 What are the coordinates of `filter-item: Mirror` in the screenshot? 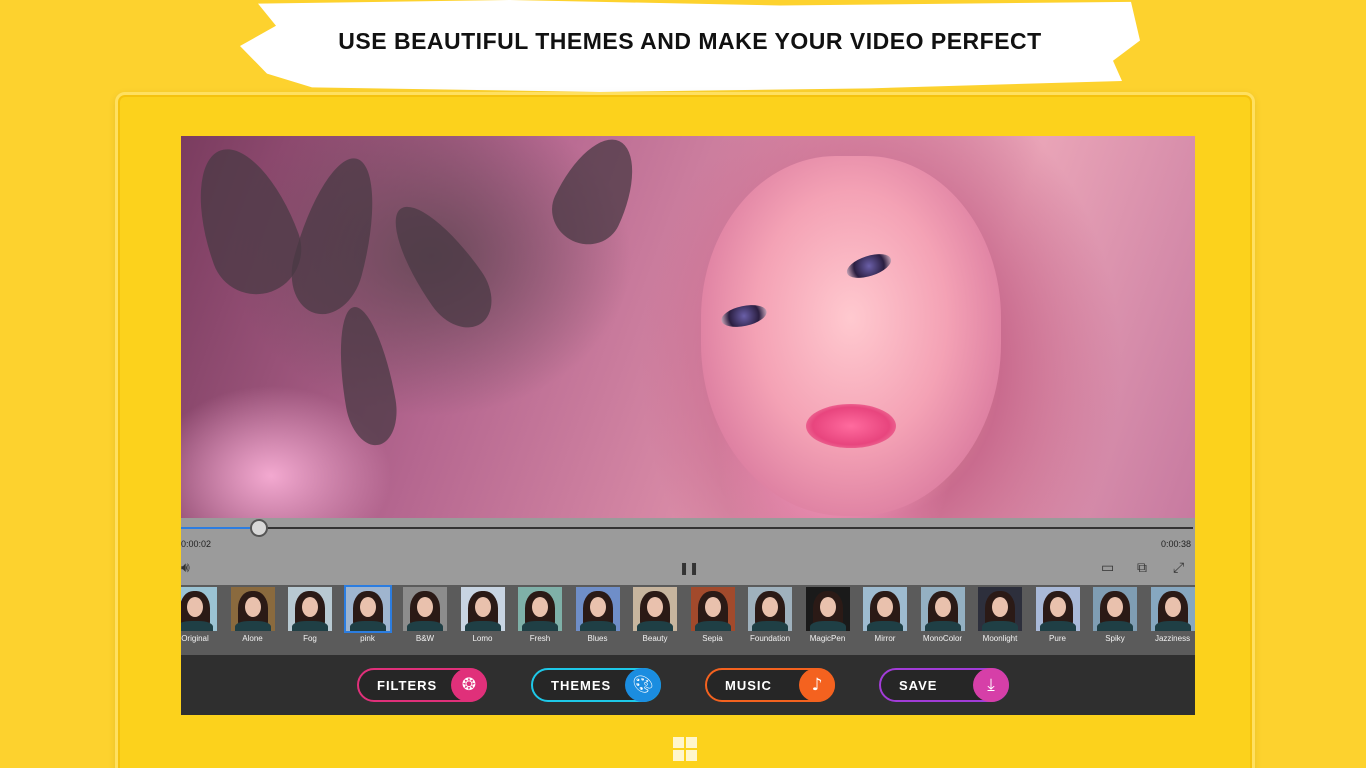 It's located at (885, 620).